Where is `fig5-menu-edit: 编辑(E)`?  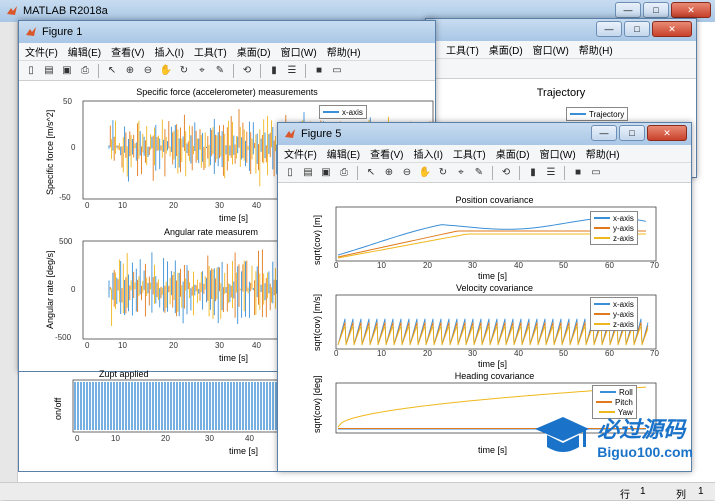
fig5-menu-edit: 编辑(E) is located at coordinates (343, 153).